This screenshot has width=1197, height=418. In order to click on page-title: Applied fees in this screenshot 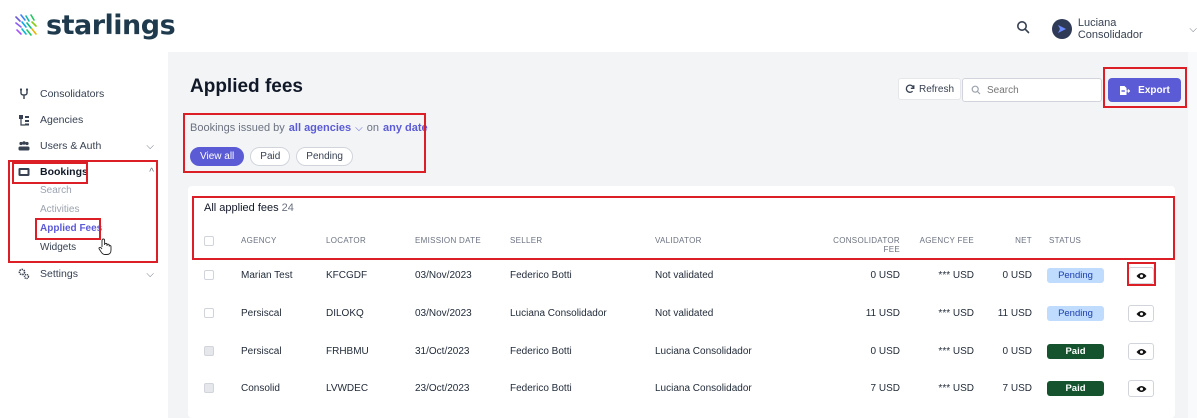, I will do `click(246, 86)`.